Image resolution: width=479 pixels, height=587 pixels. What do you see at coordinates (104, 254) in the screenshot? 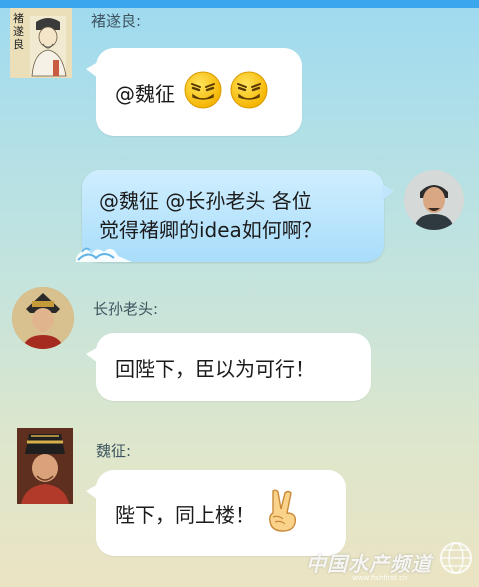
I see `wave-decoration-icon` at bounding box center [104, 254].